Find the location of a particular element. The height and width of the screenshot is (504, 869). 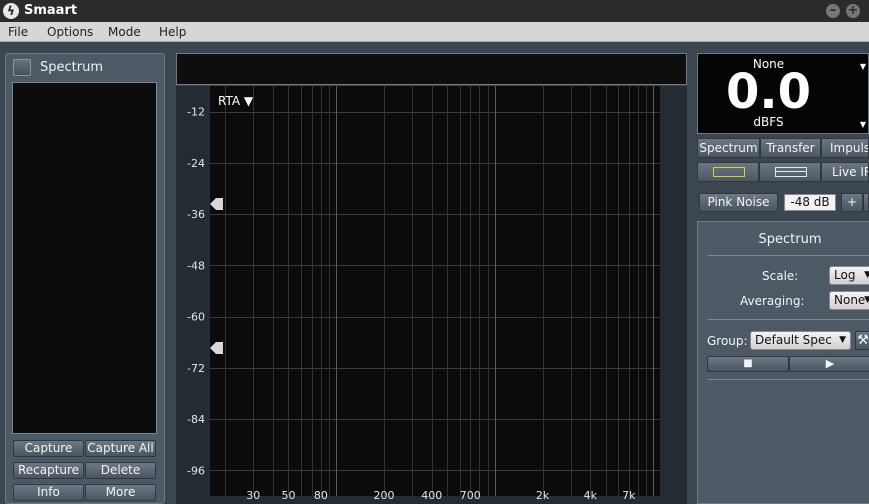

settings-title: Spectrum is located at coordinates (790, 239).